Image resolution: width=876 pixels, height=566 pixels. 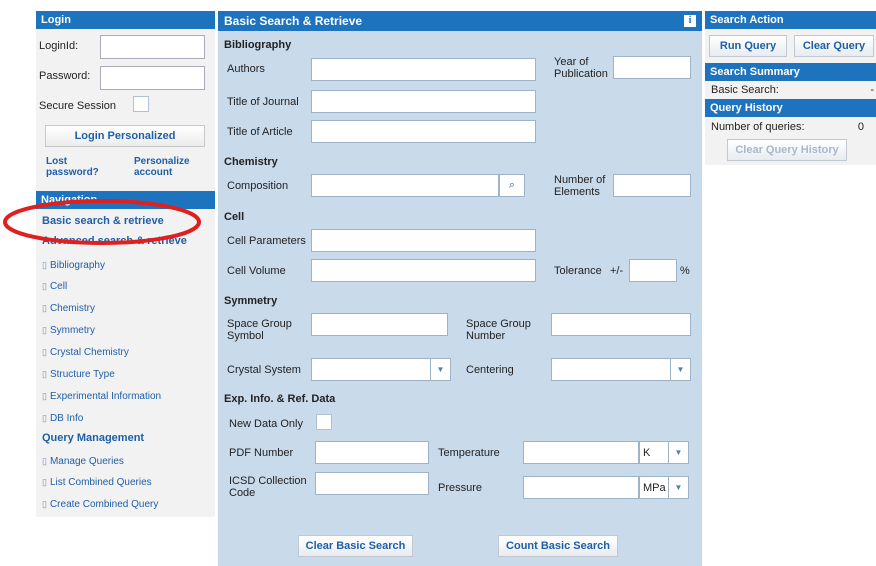 What do you see at coordinates (558, 546) in the screenshot?
I see `count-basic-search-button: Count Basic Search` at bounding box center [558, 546].